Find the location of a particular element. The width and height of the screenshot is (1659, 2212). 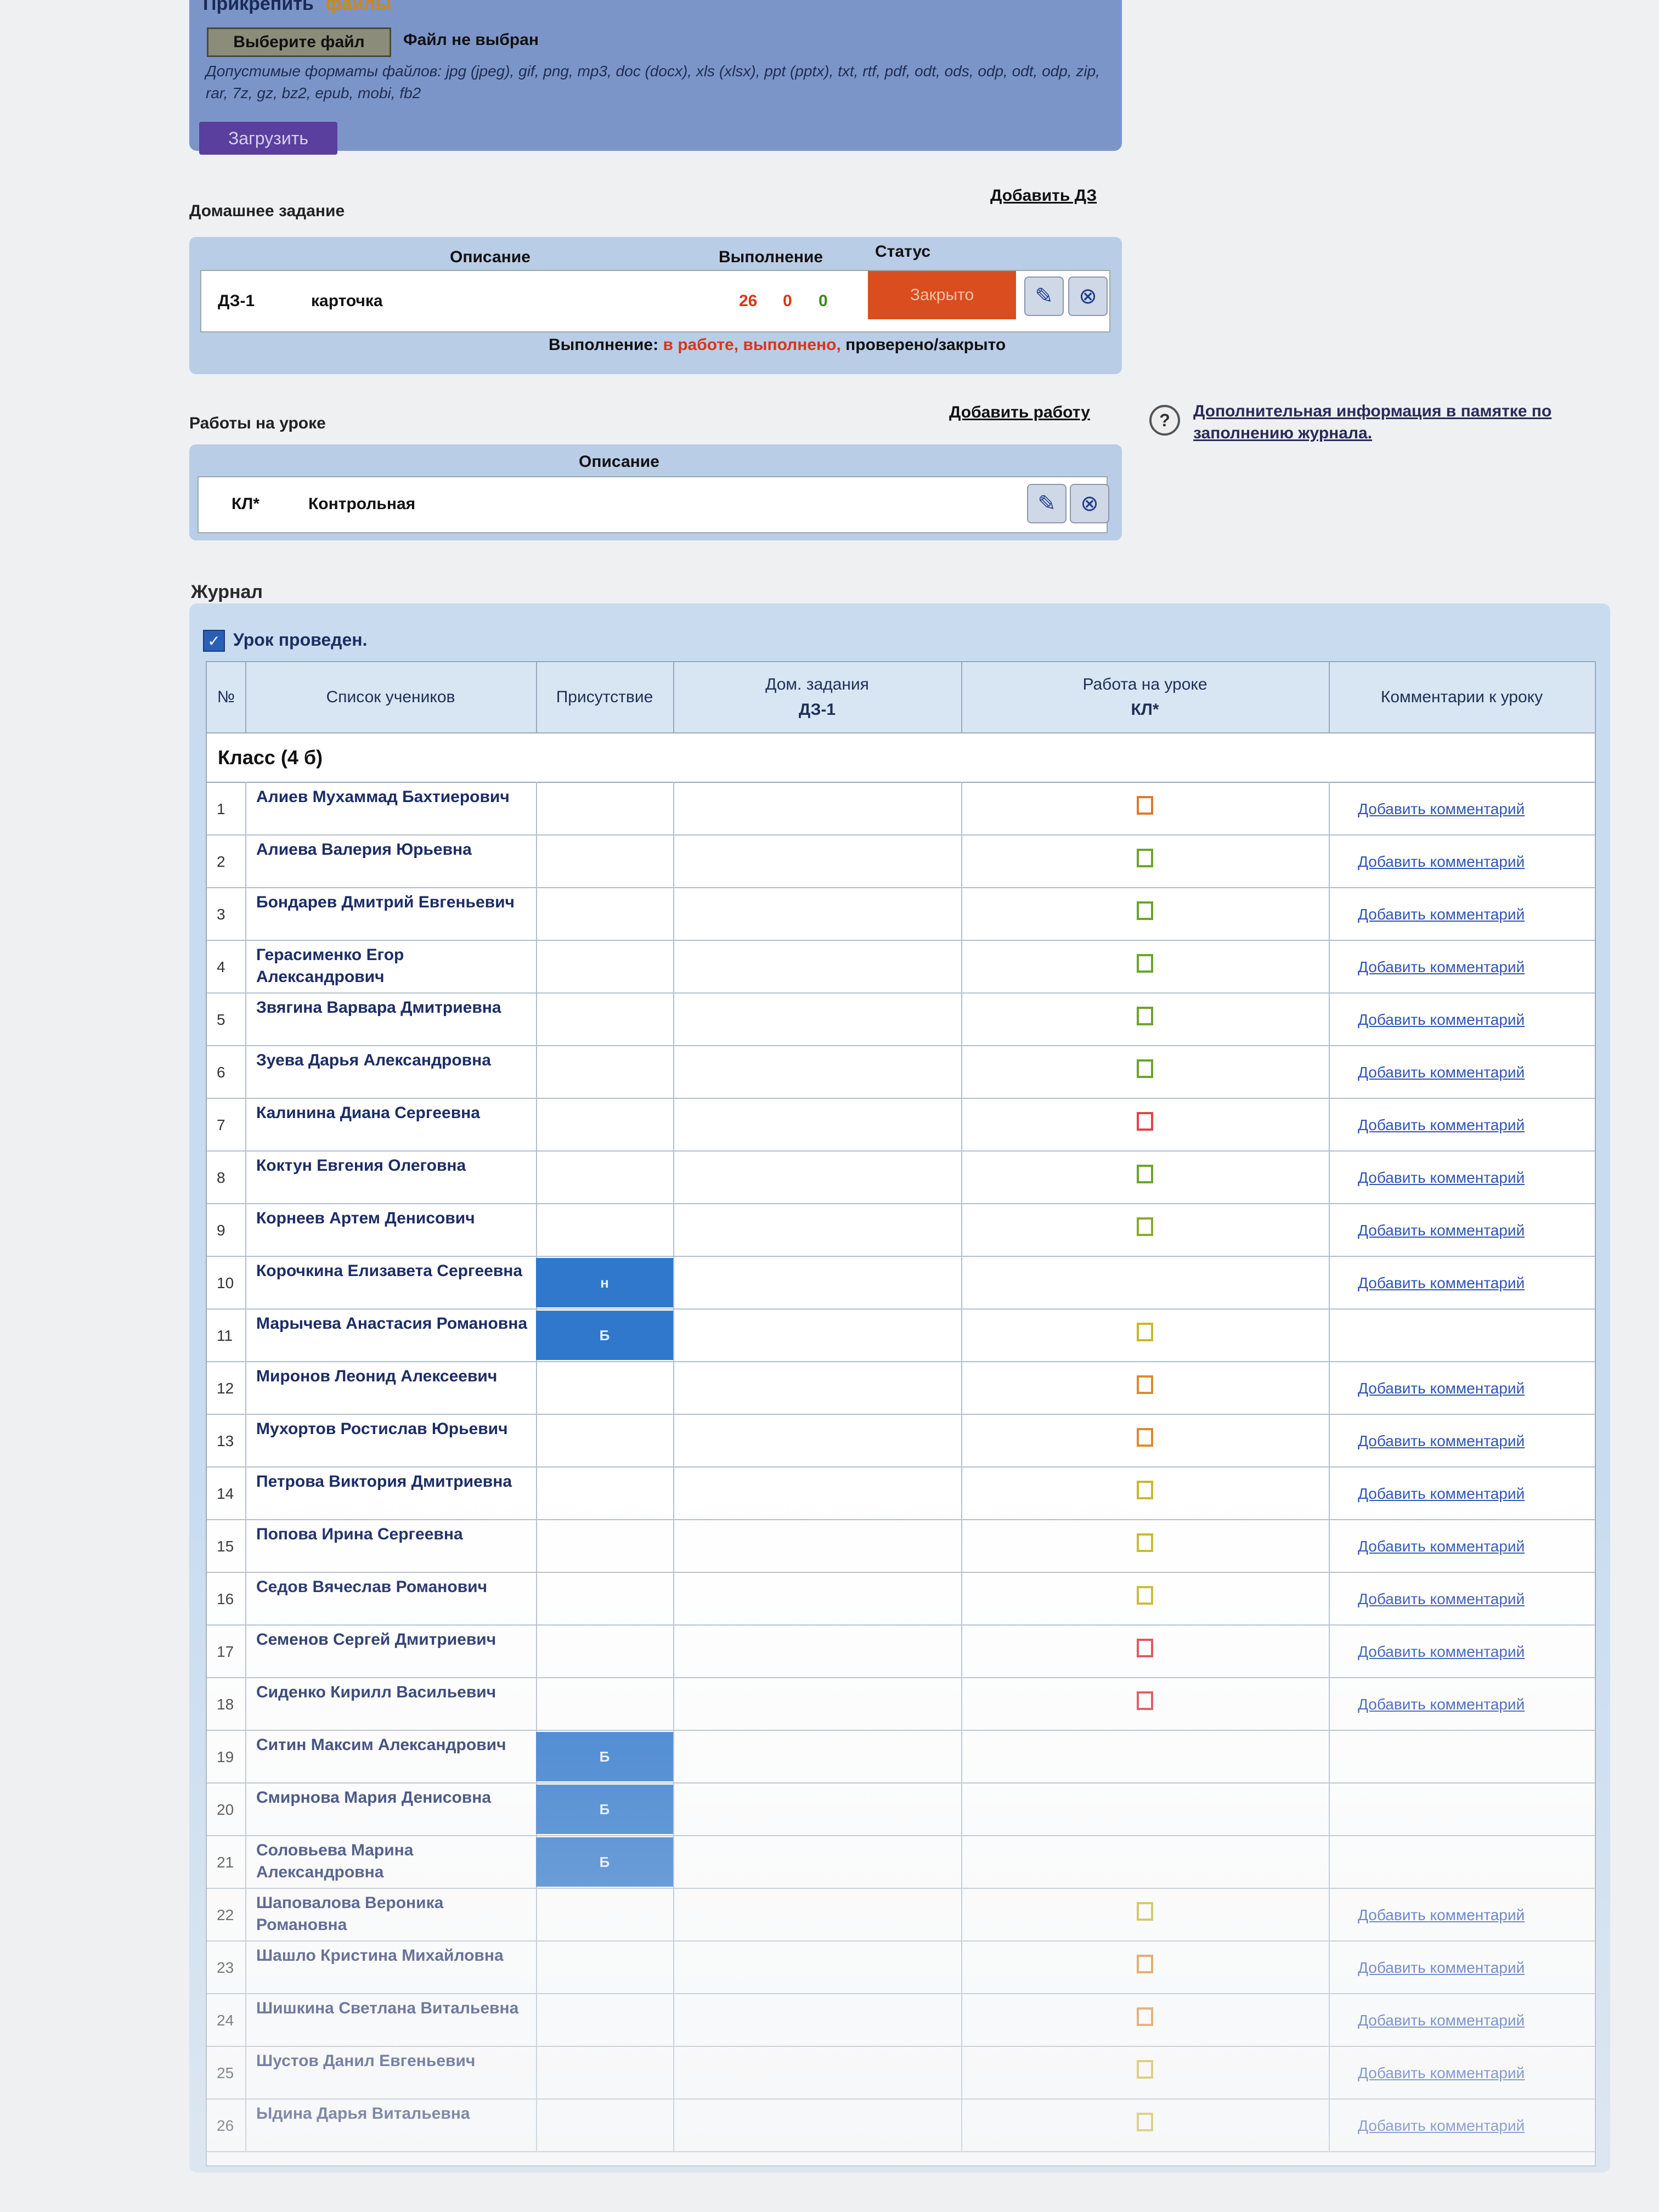

col-classwork-sub: КЛ* is located at coordinates (1145, 710).